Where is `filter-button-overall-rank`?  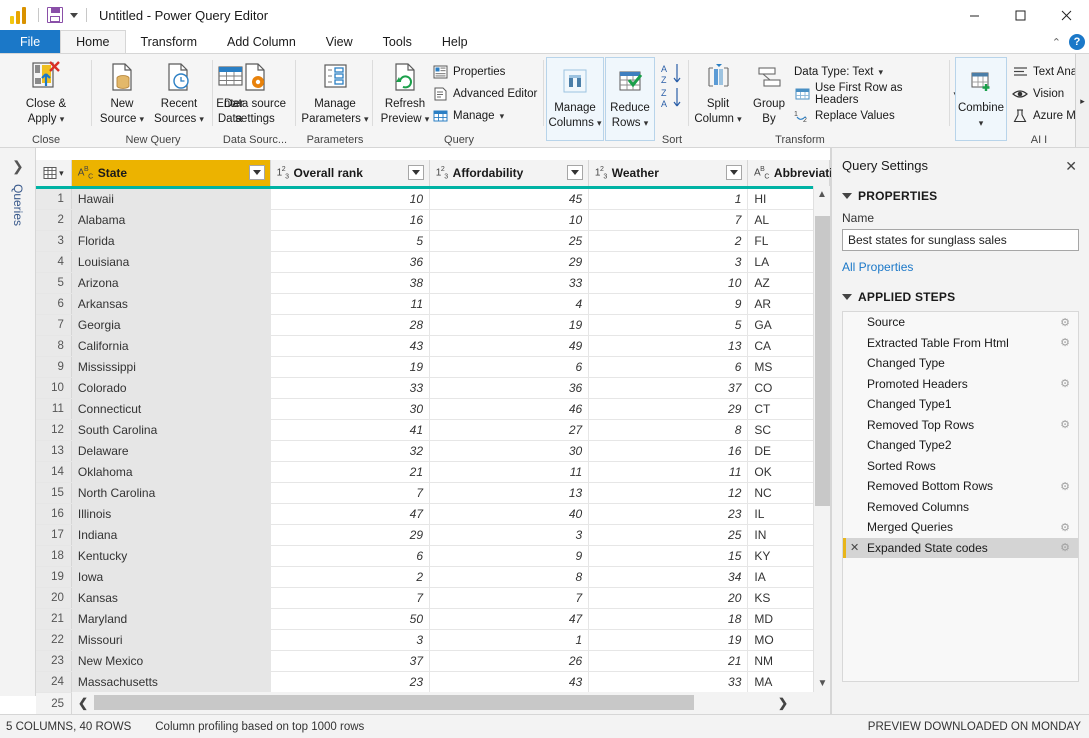 filter-button-overall-rank is located at coordinates (415, 172).